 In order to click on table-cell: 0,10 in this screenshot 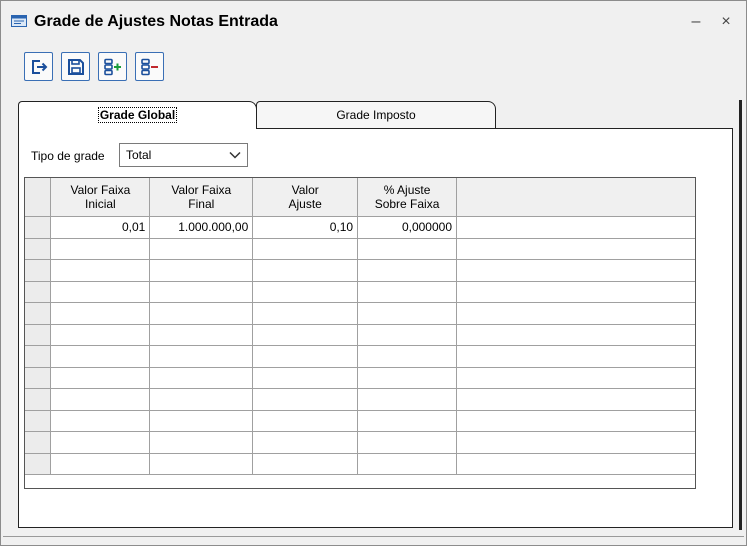, I will do `click(305, 227)`.